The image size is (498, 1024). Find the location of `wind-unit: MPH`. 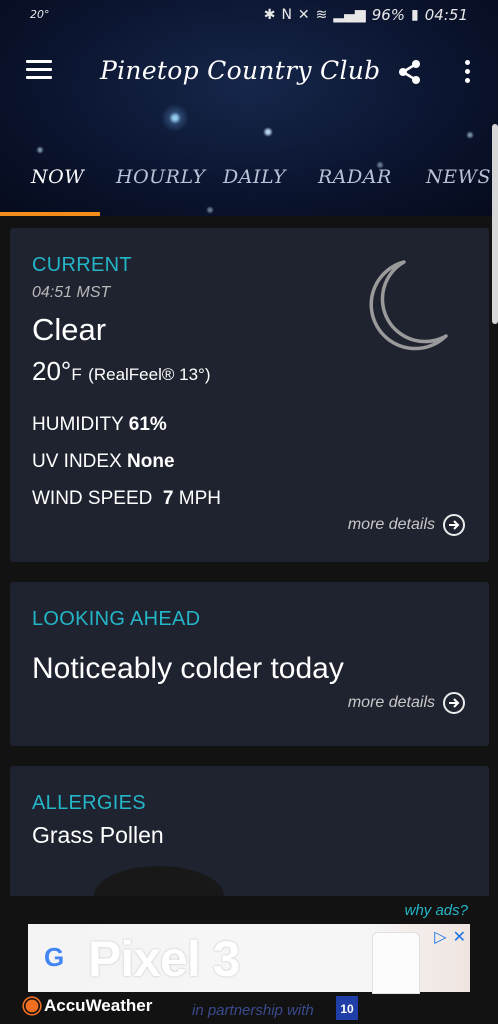

wind-unit: MPH is located at coordinates (200, 498).